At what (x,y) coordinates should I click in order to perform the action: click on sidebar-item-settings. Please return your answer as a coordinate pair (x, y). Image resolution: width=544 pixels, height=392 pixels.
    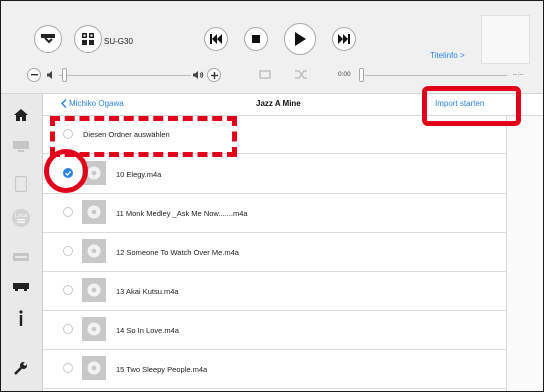
    Looking at the image, I should click on (21, 368).